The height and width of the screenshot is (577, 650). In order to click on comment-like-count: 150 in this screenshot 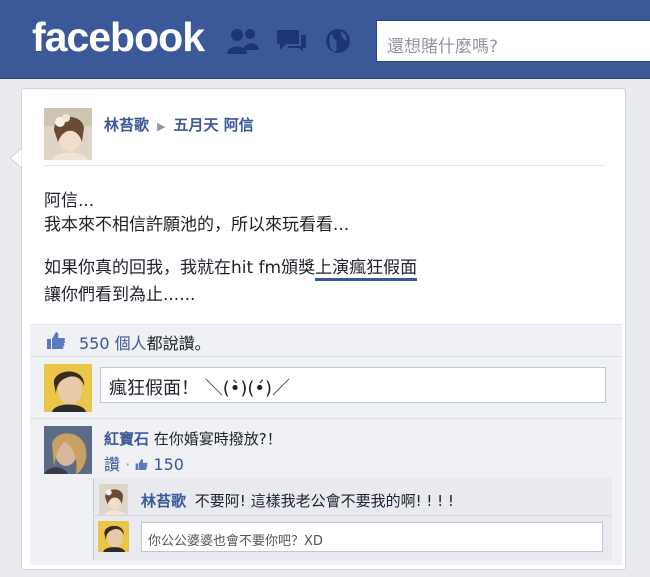, I will do `click(168, 464)`.